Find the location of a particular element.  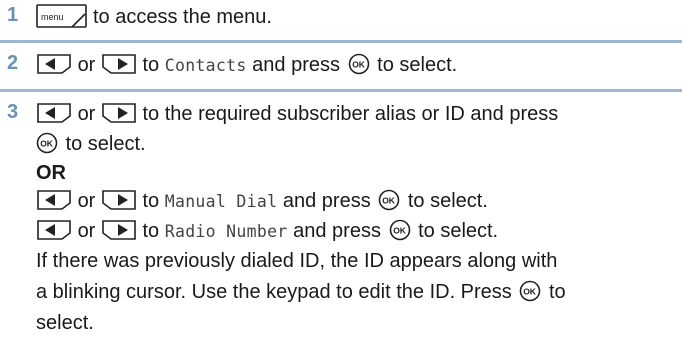

step-2-line: or to Contacts and press OK to select. is located at coordinates (246, 65).